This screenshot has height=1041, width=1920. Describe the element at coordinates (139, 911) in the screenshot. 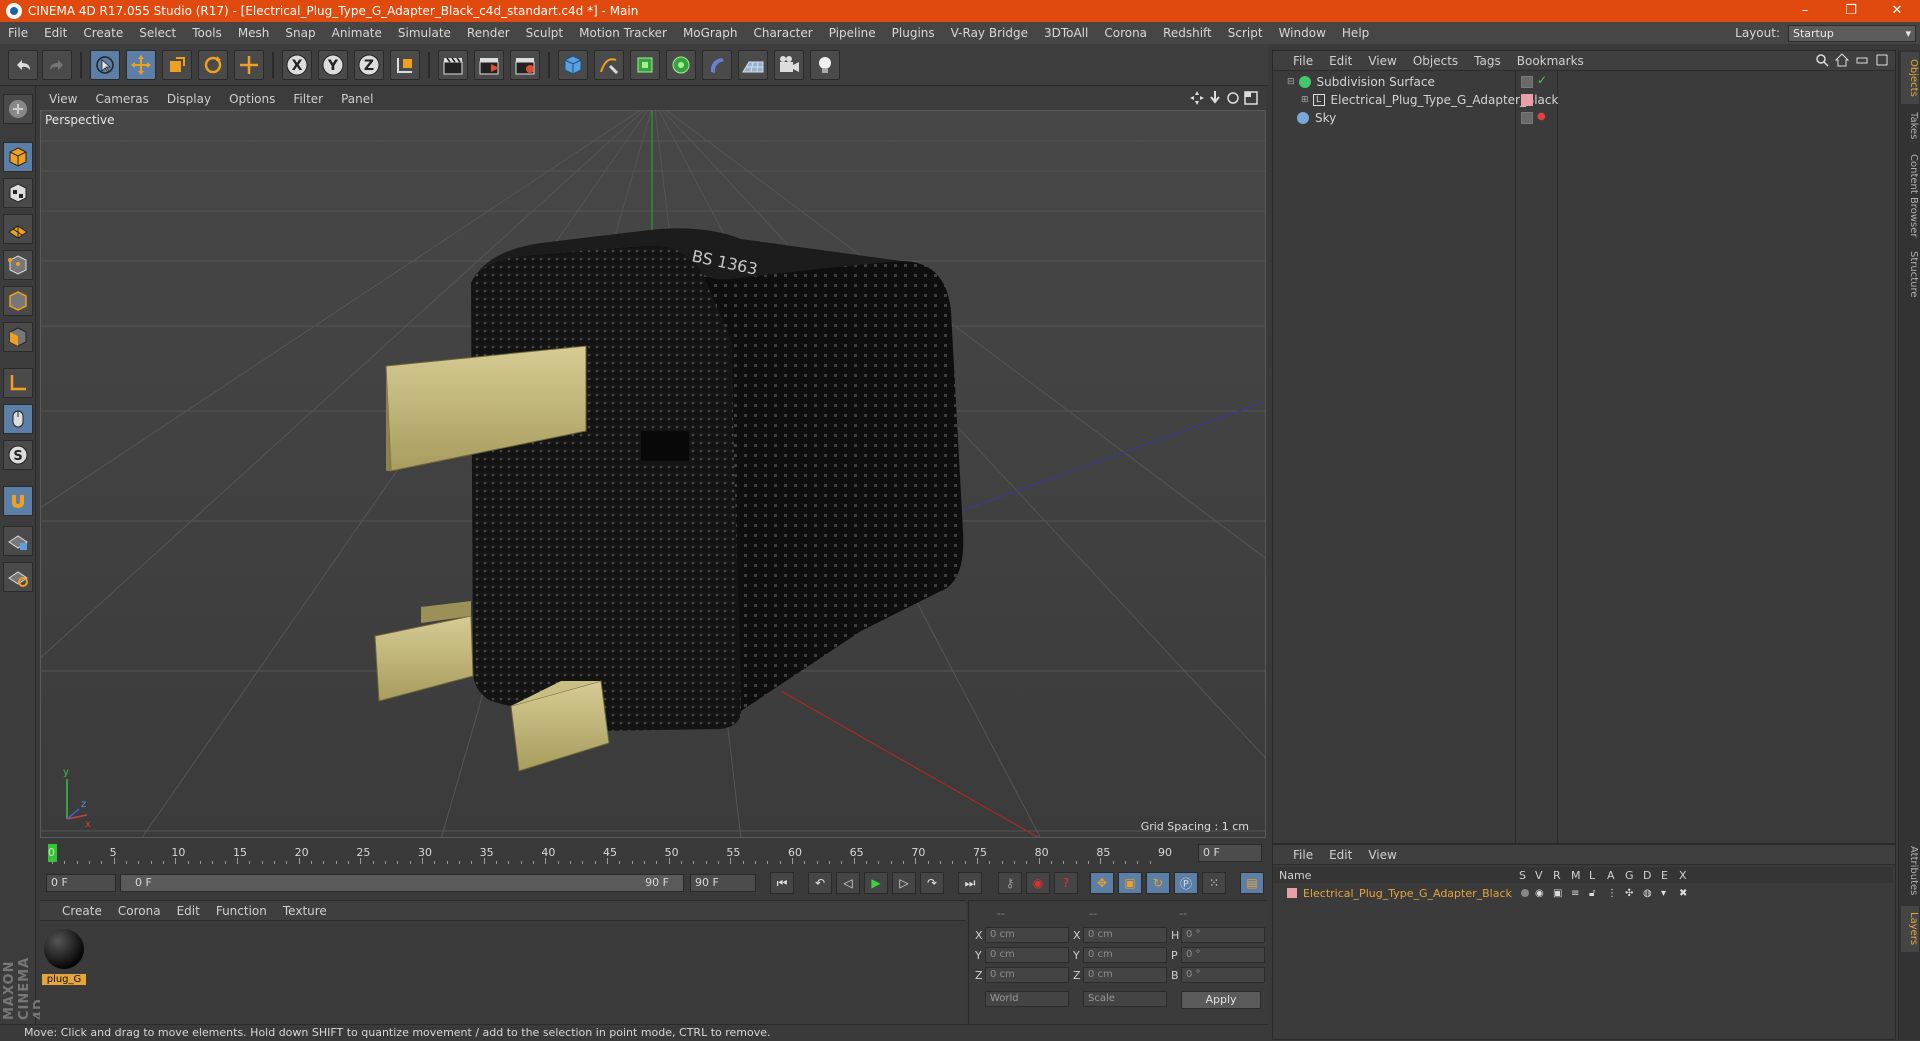

I see `material-menu-corona: Corona` at that location.